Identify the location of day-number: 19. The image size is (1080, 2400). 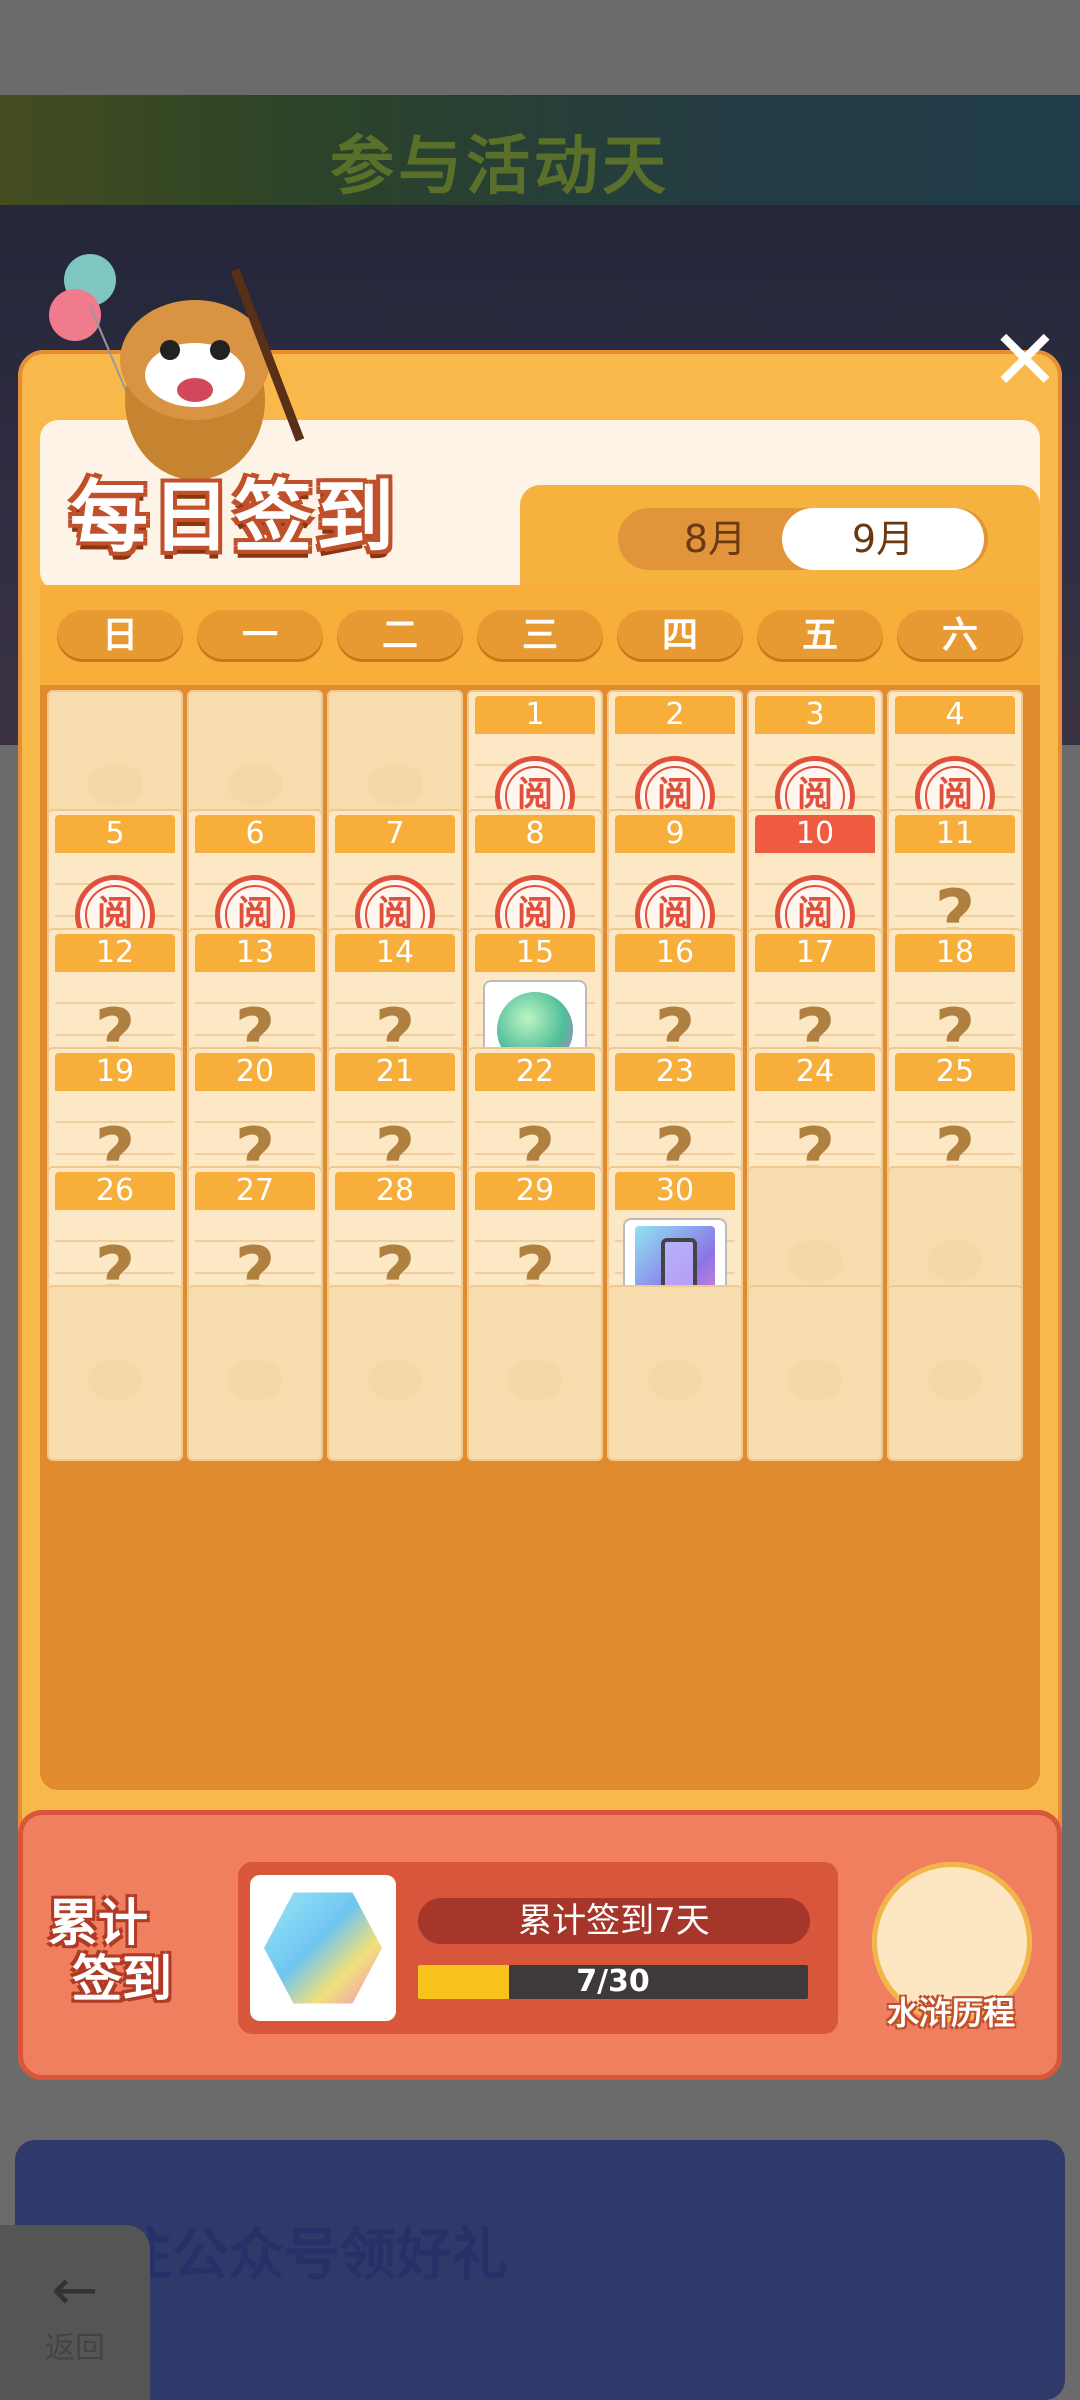
(115, 1072).